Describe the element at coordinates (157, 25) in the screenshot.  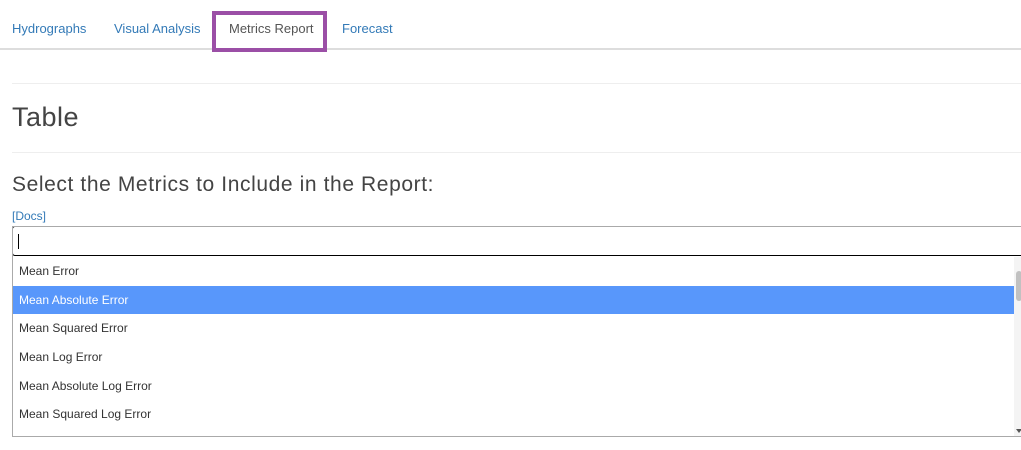
I see `tab-visual-analysis: Visual Analysis` at that location.